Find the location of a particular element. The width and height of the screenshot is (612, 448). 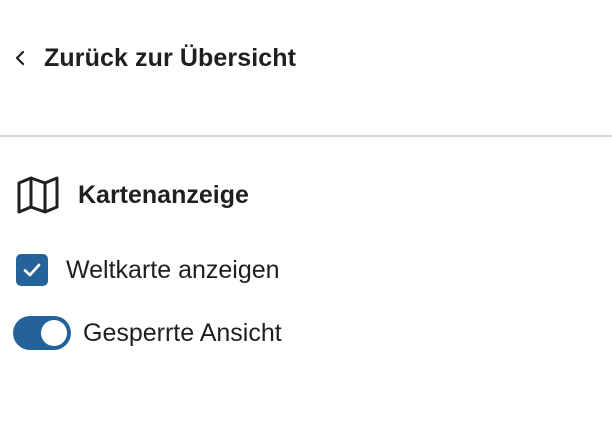

back-to-overview-link: Zurück zur Übersicht is located at coordinates (154, 58).